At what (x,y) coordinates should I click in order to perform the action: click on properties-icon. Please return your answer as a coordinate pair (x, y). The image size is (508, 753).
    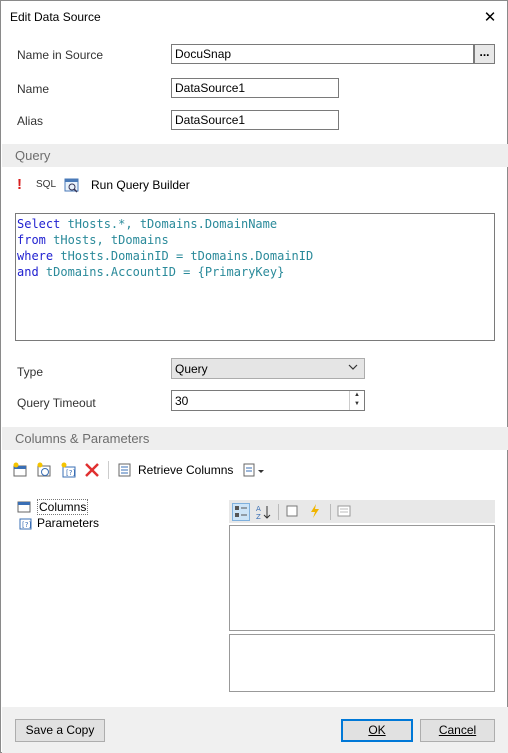
    Looking at the image, I should click on (293, 512).